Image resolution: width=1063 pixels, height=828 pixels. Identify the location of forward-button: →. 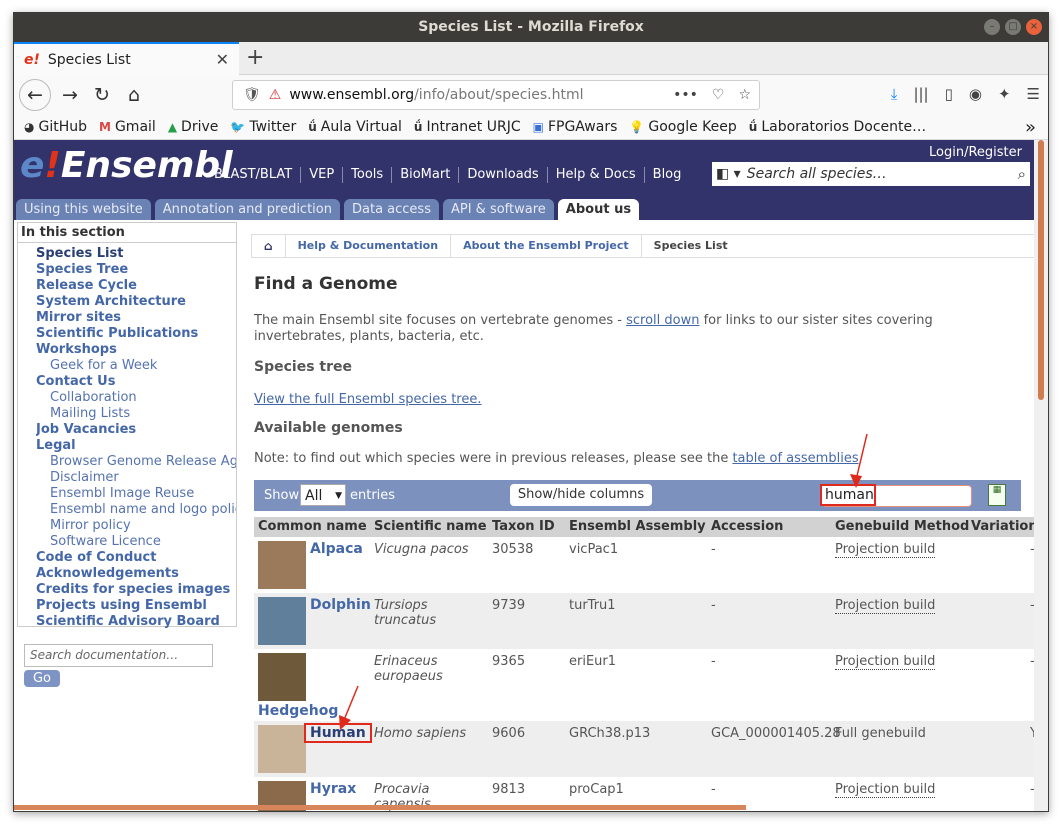
(70, 95).